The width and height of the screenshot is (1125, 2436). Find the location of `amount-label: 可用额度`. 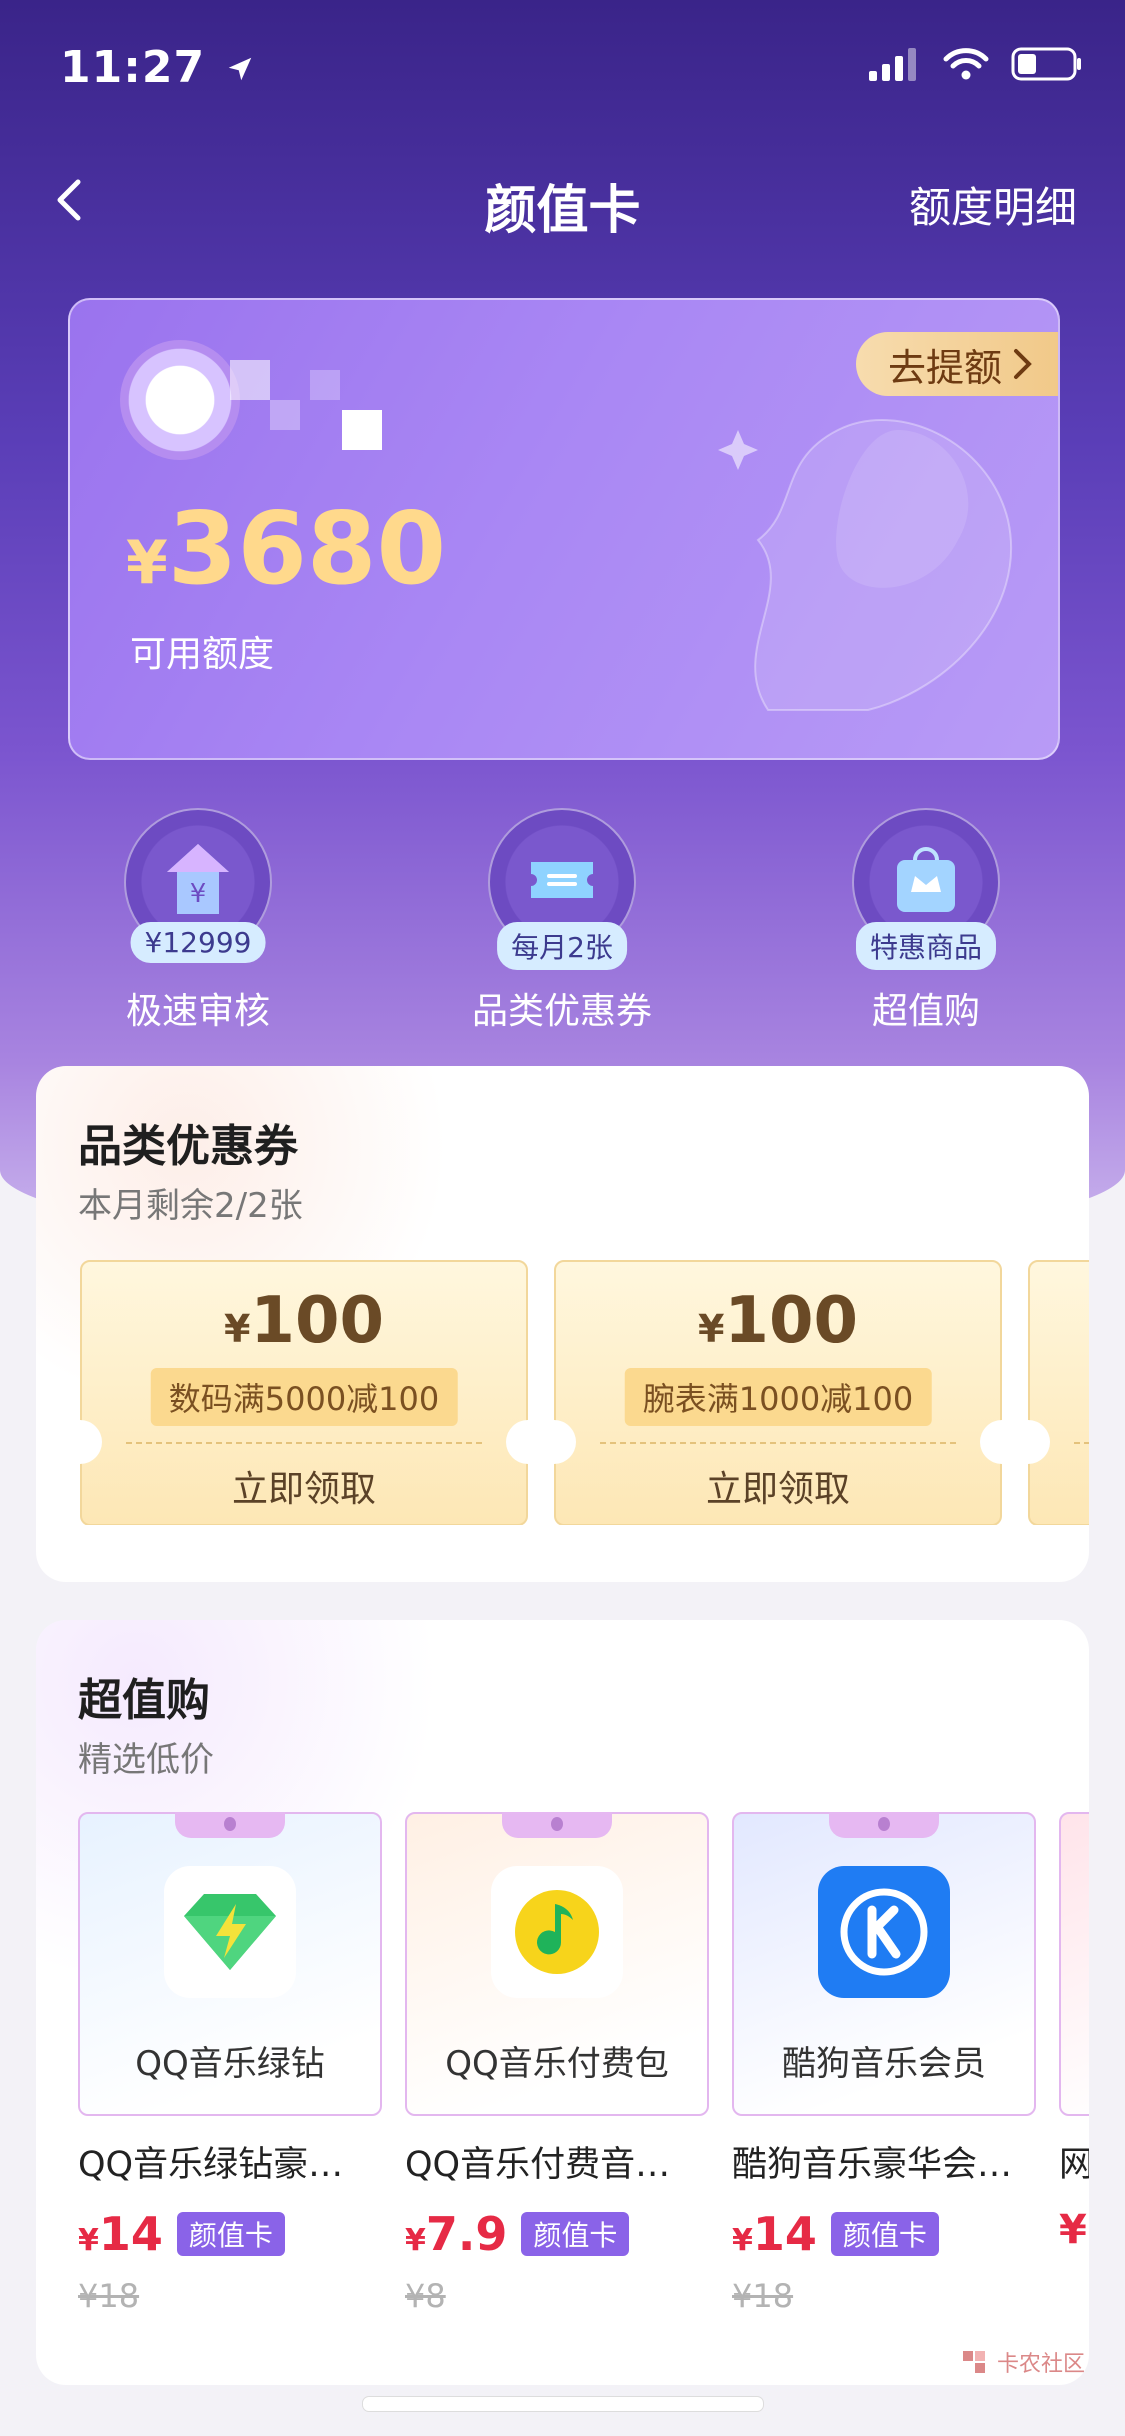

amount-label: 可用额度 is located at coordinates (202, 654).